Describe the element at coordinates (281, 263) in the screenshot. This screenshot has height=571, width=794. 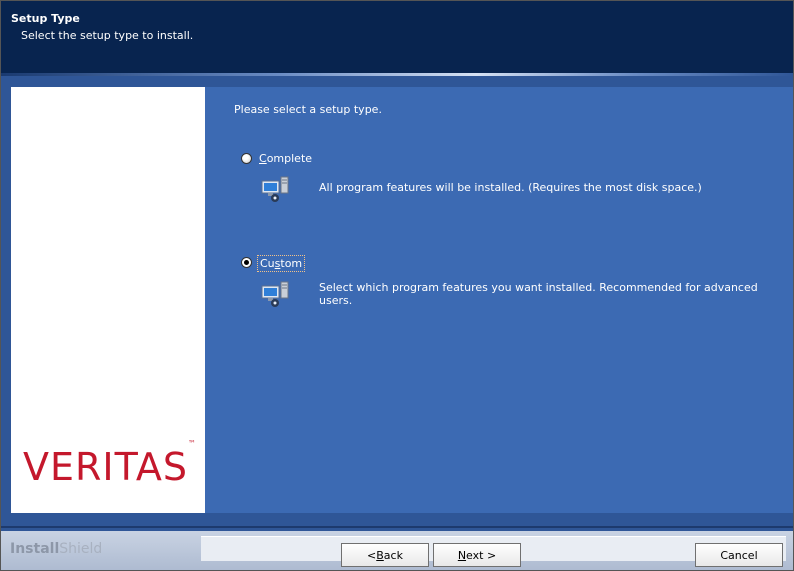
I see `option-custom-label: Custom` at that location.